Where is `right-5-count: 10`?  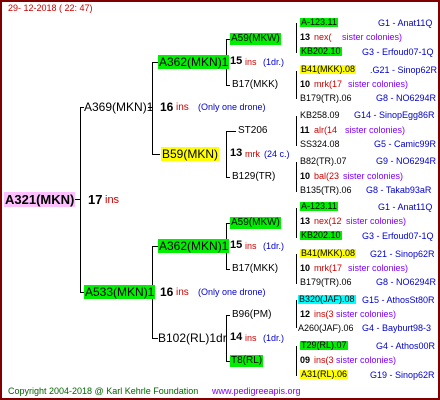 right-5-count: 10 is located at coordinates (305, 84).